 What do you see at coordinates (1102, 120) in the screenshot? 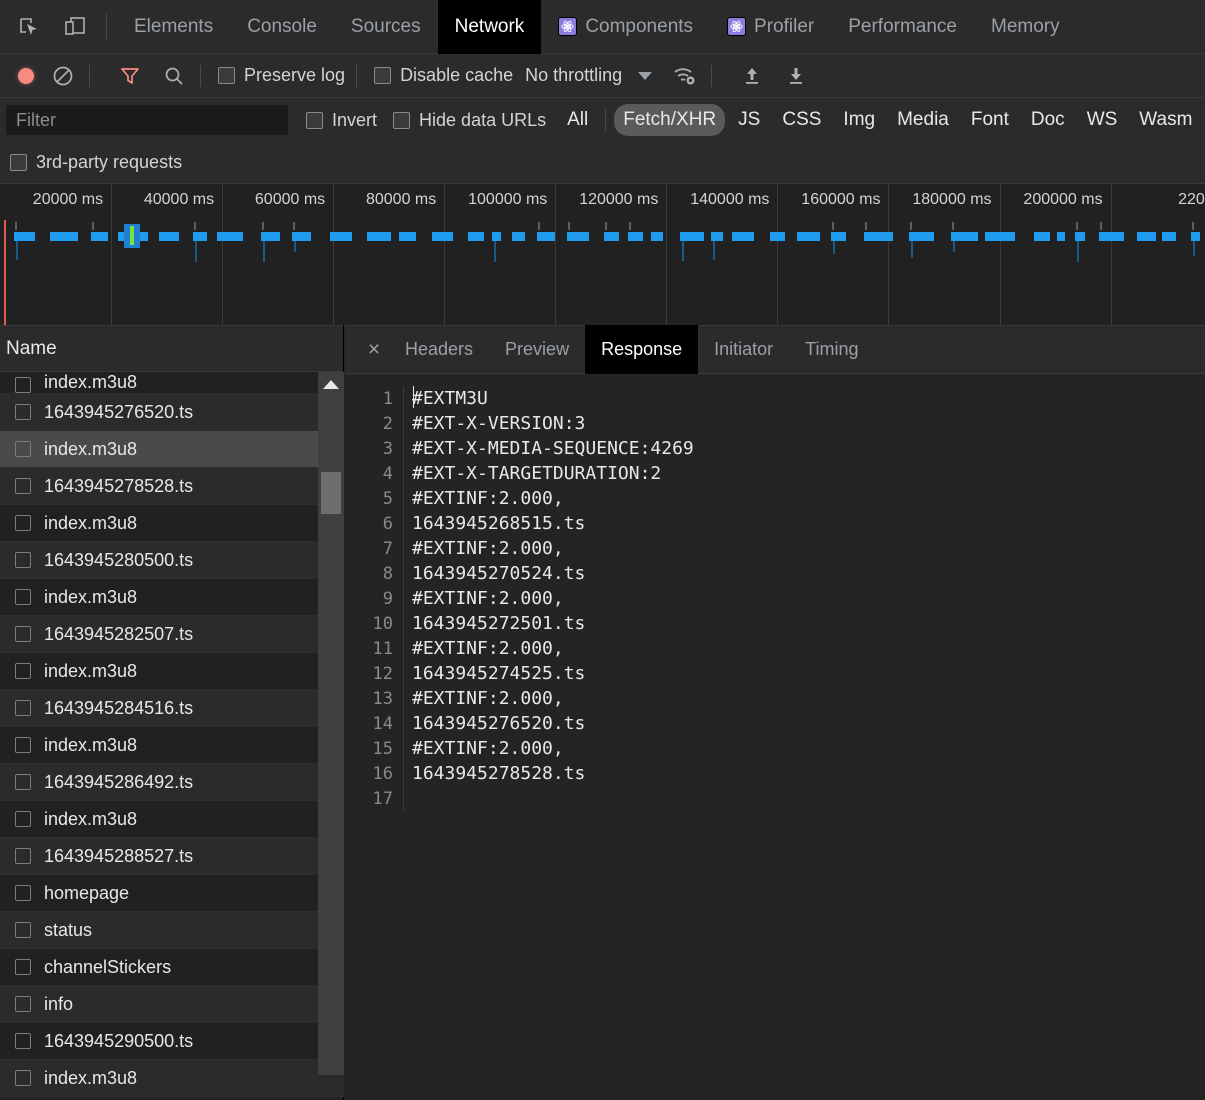
I see `filter-type-ws: WS` at bounding box center [1102, 120].